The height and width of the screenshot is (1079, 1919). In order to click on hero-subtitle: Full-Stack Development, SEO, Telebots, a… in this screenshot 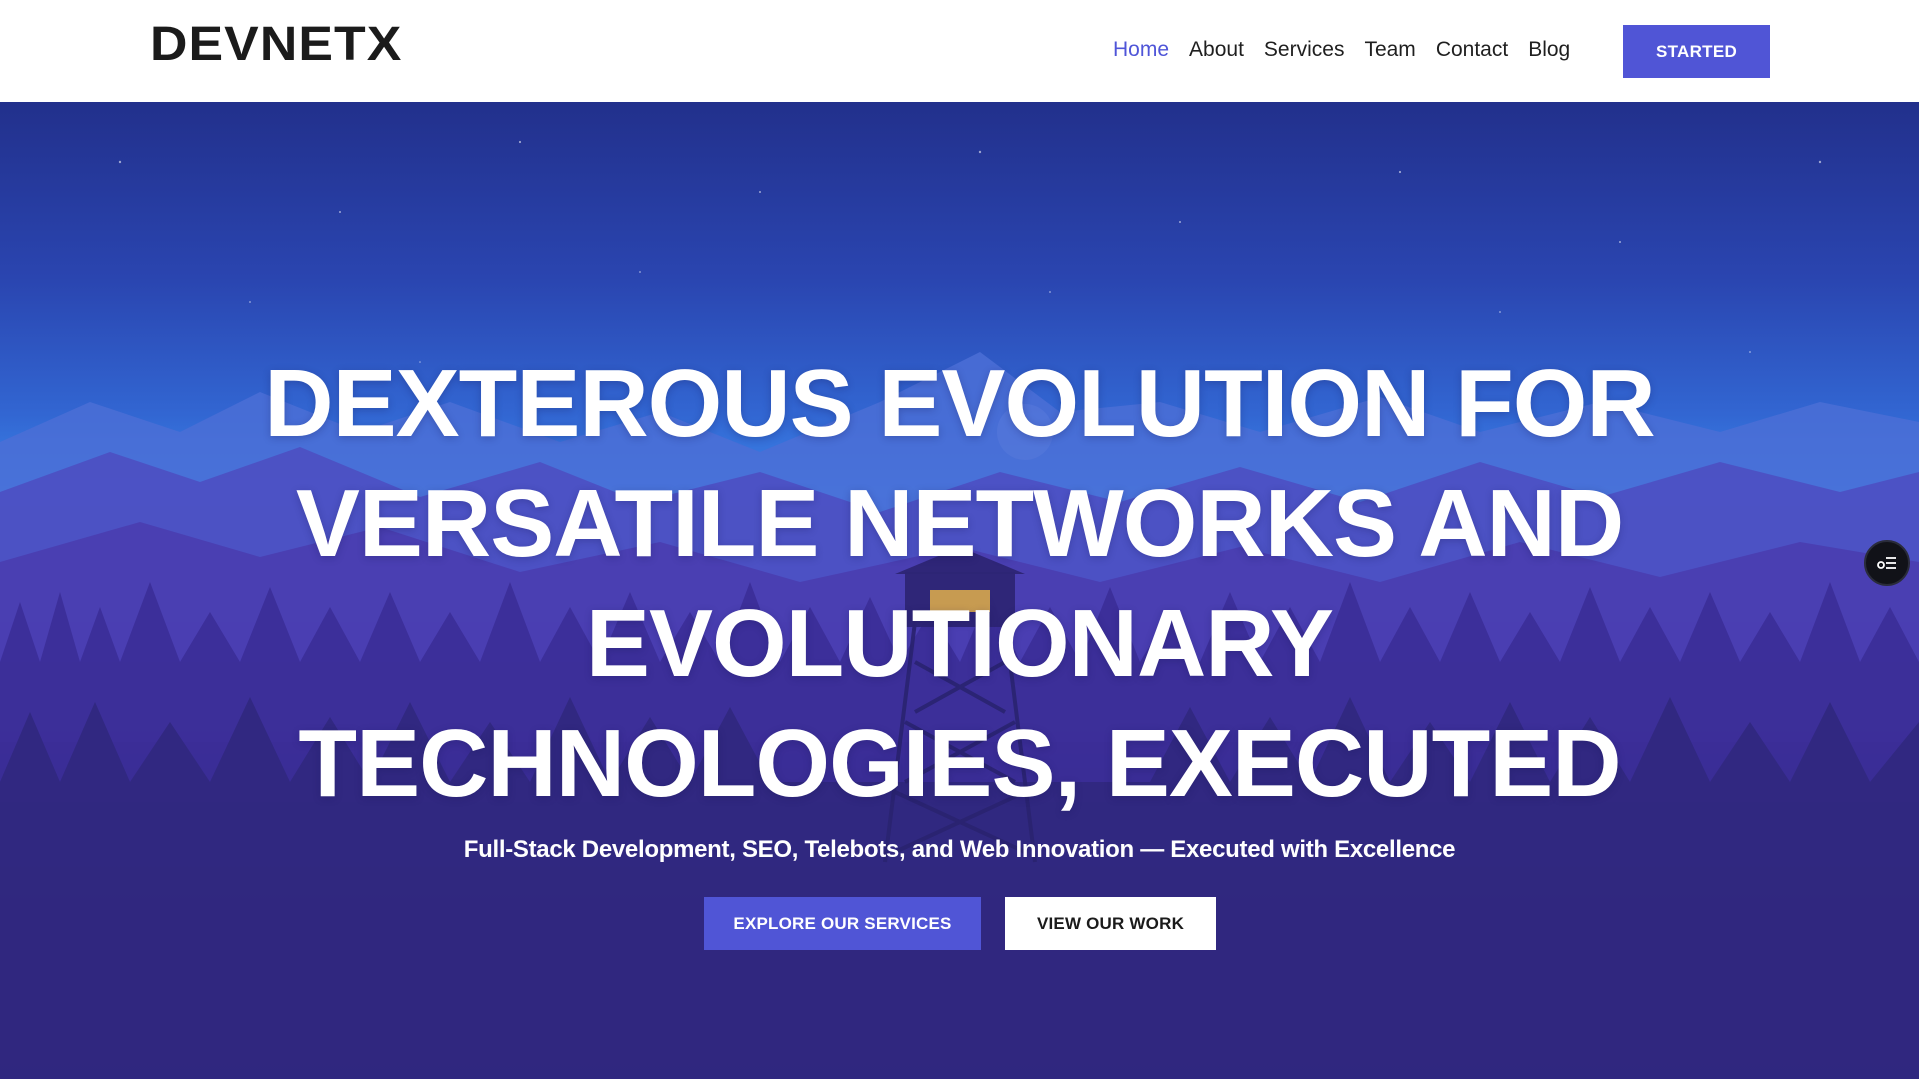, I will do `click(959, 849)`.